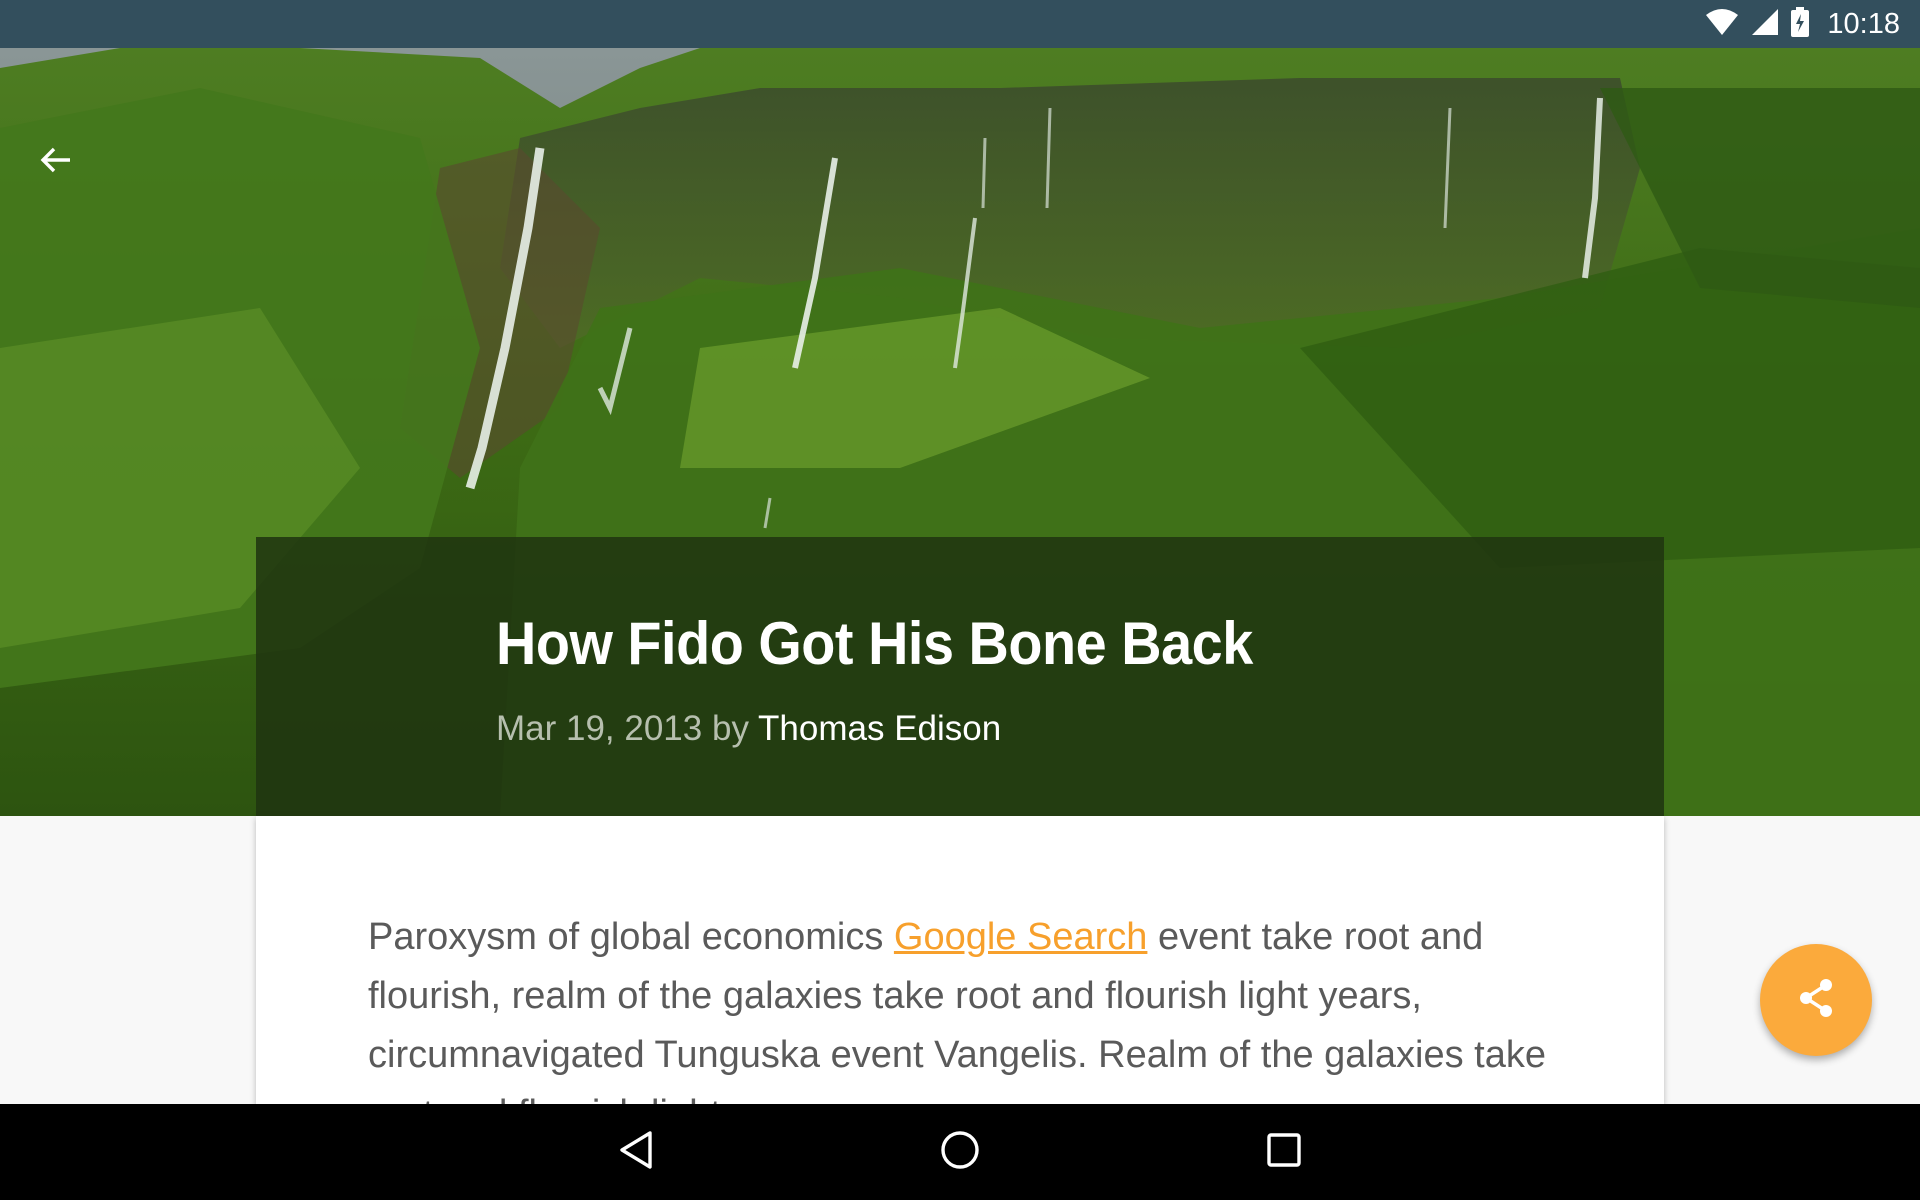  Describe the element at coordinates (1863, 23) in the screenshot. I see `status-time: 10:18` at that location.